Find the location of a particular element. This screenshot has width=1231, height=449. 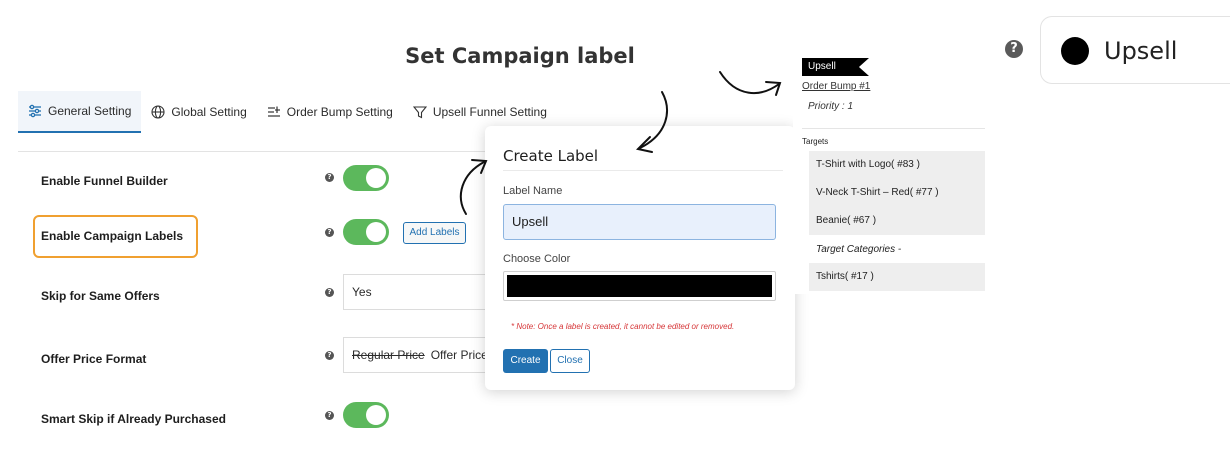

target-row: V-Neck T-Shirt – Red( #77 ) is located at coordinates (897, 193).